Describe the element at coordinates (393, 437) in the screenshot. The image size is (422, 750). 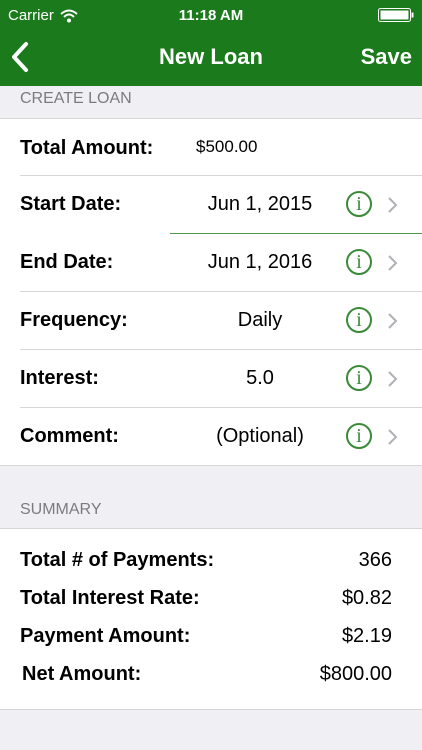
I see `comment-chevron-right-icon` at that location.